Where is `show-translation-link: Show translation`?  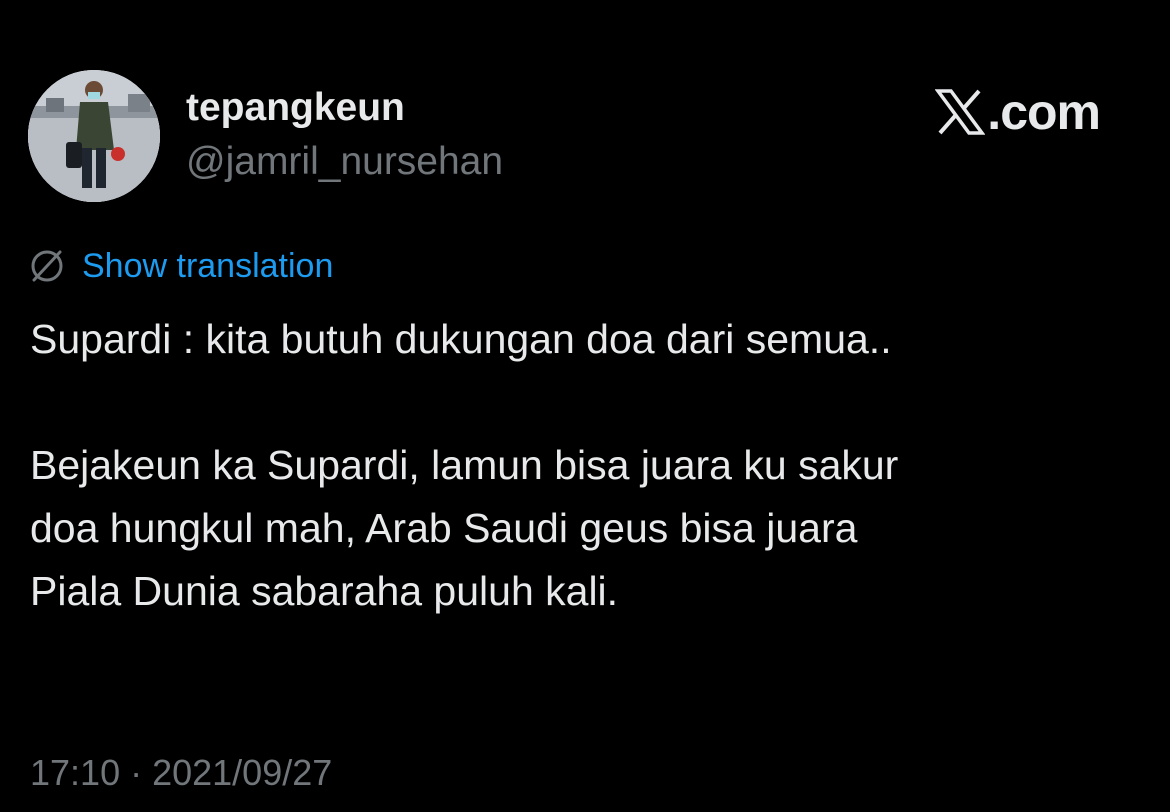 show-translation-link: Show translation is located at coordinates (207, 266).